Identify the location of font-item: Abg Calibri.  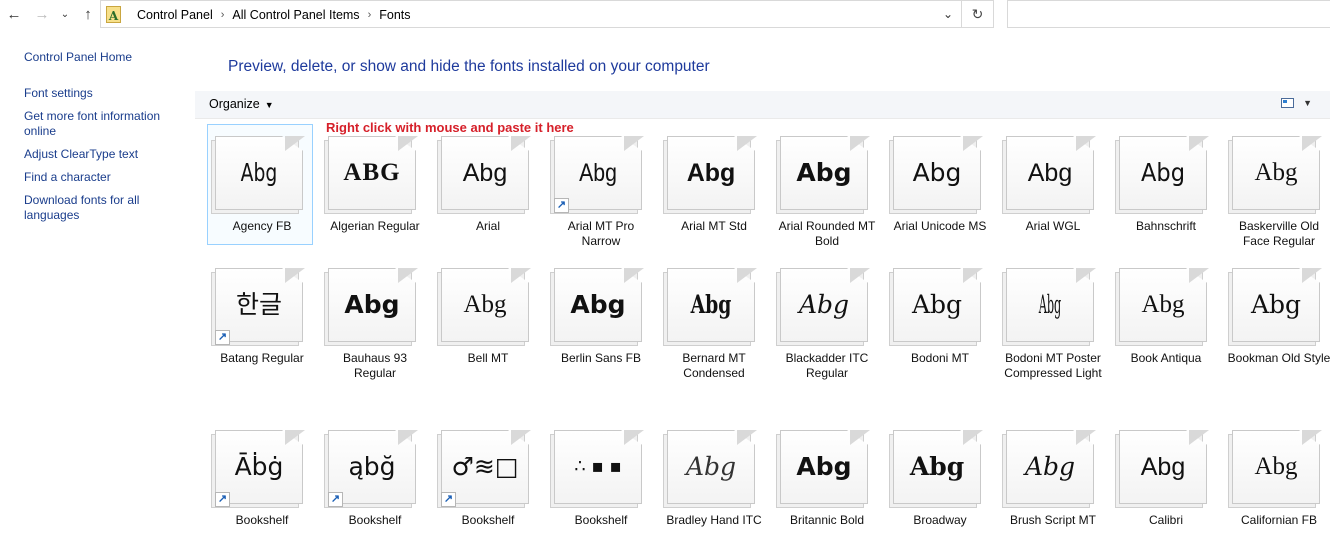
(1166, 482).